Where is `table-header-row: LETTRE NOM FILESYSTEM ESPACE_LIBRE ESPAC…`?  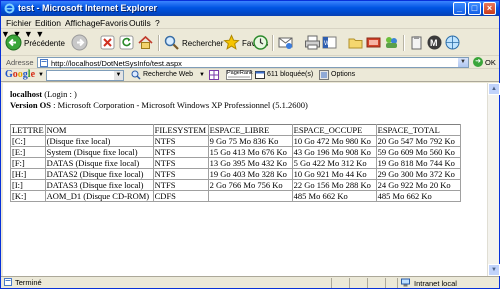
table-header-row: LETTRE NOM FILESYSTEM ESPACE_LIBRE ESPAC… is located at coordinates (235, 130).